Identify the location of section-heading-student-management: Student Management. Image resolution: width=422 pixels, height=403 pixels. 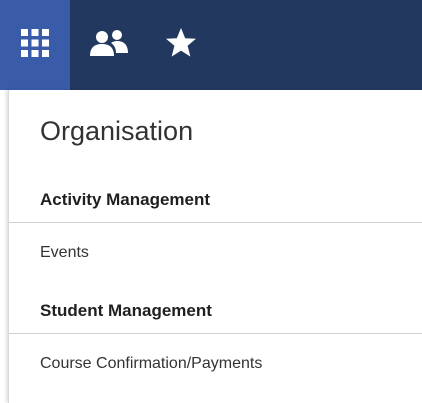
(126, 310).